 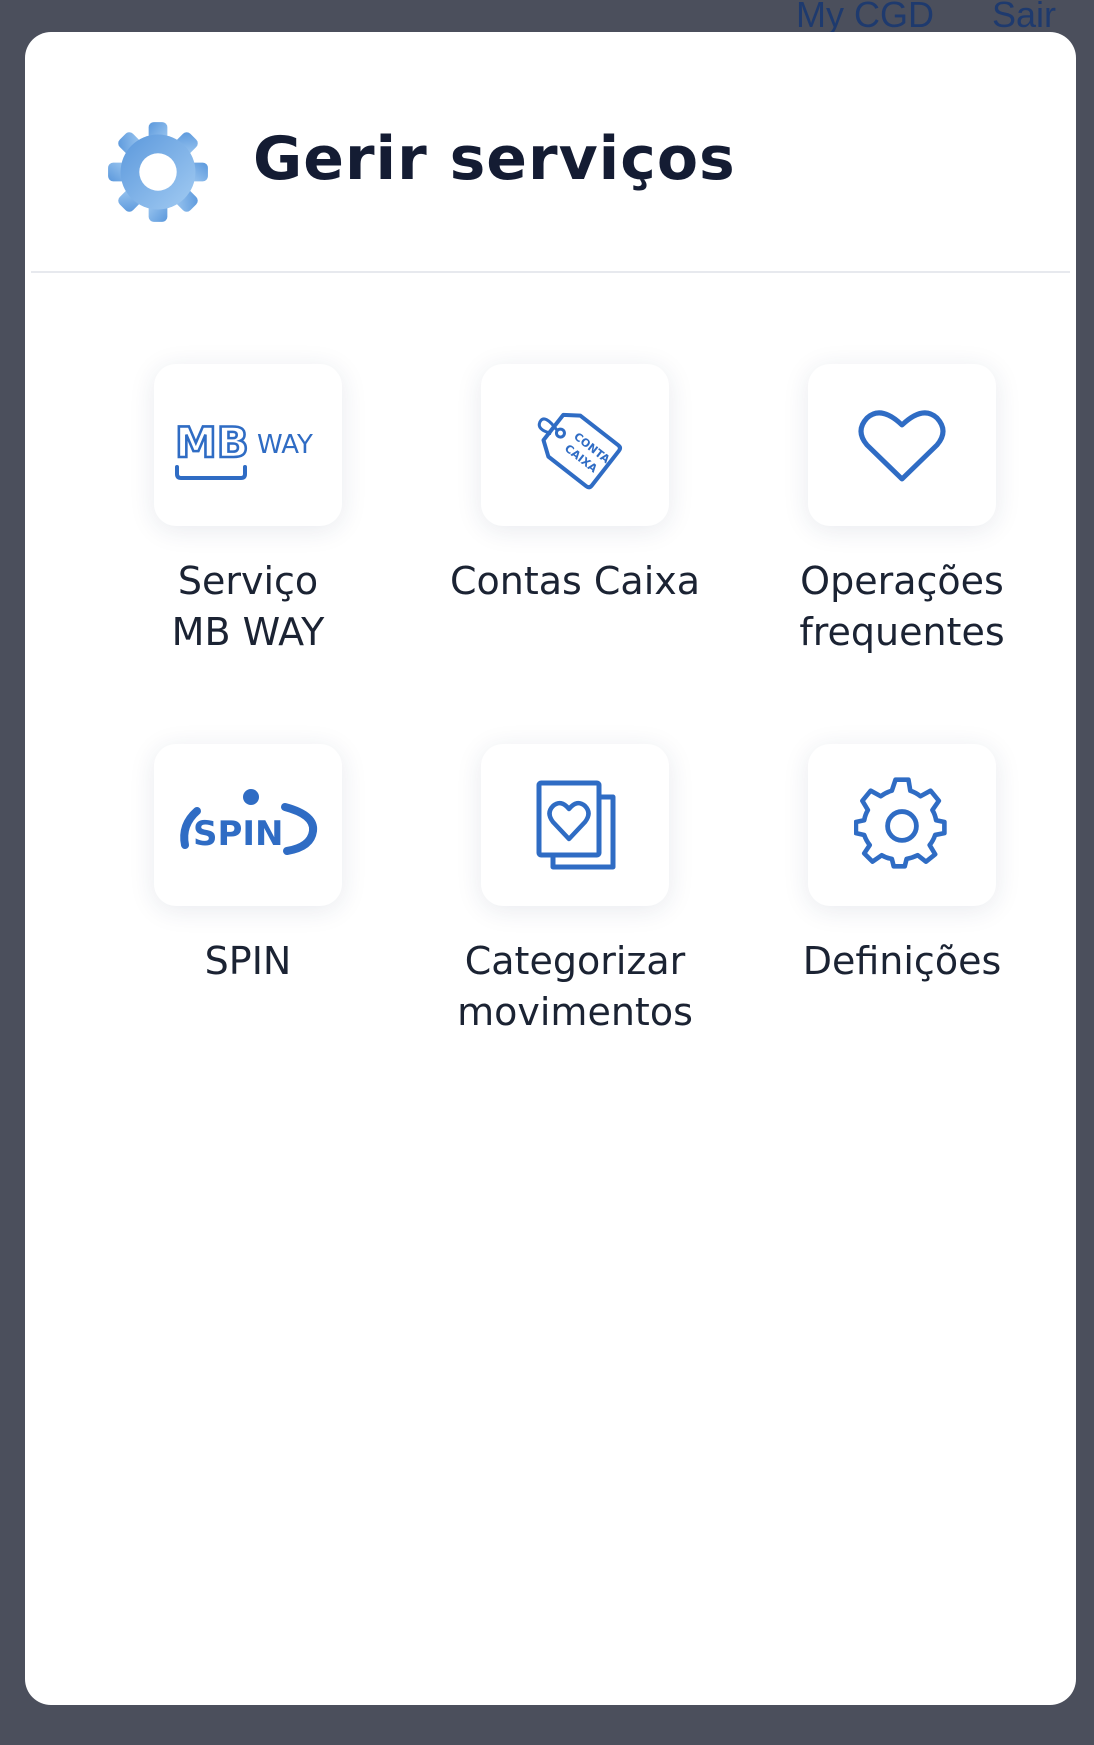 I want to click on mbway-logo-icon: MB WAY, so click(x=243, y=448).